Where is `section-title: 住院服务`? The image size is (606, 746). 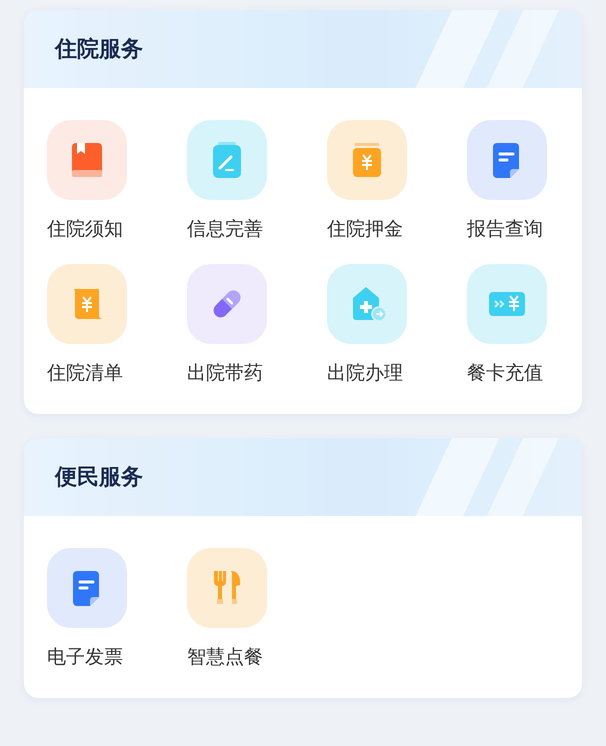 section-title: 住院服务 is located at coordinates (99, 50).